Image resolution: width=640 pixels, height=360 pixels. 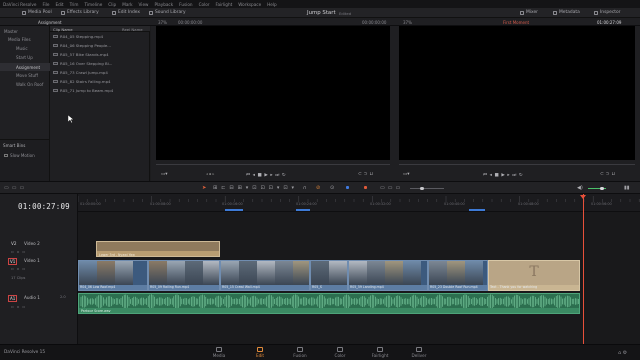 What do you see at coordinates (85, 81) in the screenshot?
I see `list-item: R05_82 Stairs Falling.mp4` at bounding box center [85, 81].